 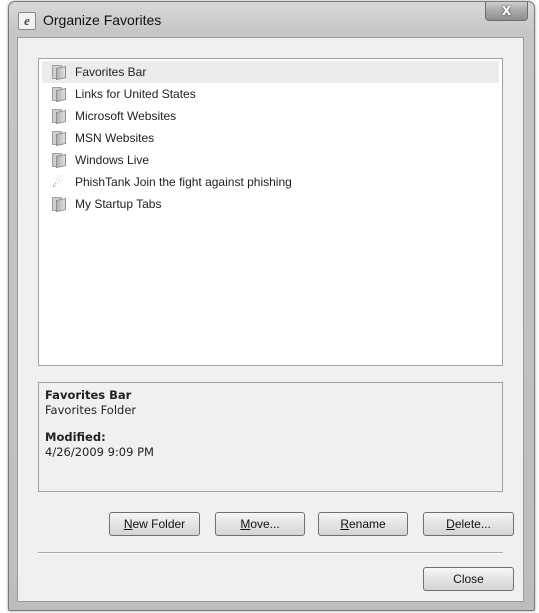 I want to click on list-item: Links for United States, so click(x=270, y=94).